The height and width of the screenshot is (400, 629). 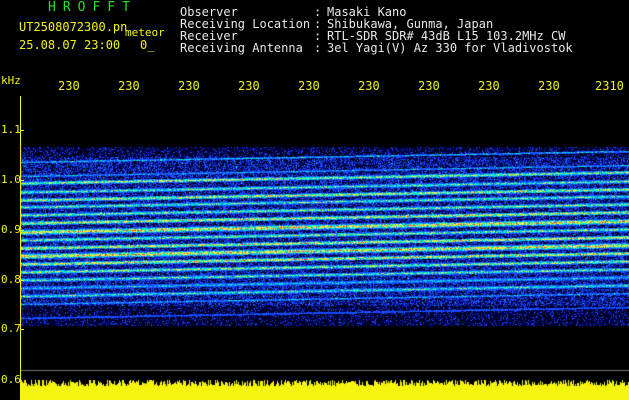 What do you see at coordinates (241, 48) in the screenshot?
I see `antenna-label: Receiving Antenna` at bounding box center [241, 48].